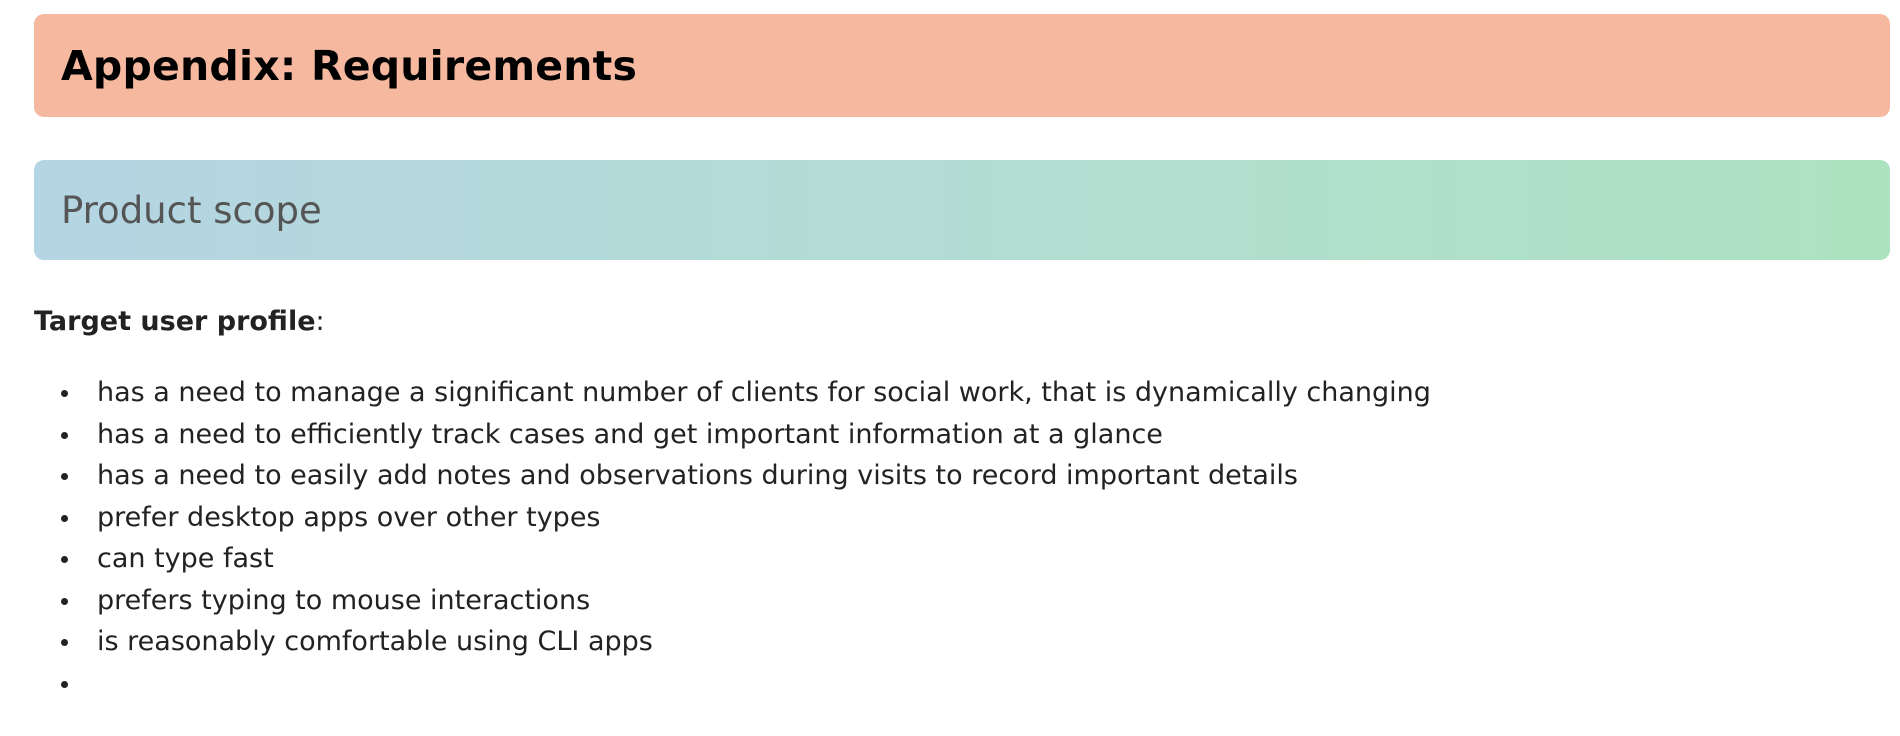  I want to click on list-item: can type fast, so click(975, 559).